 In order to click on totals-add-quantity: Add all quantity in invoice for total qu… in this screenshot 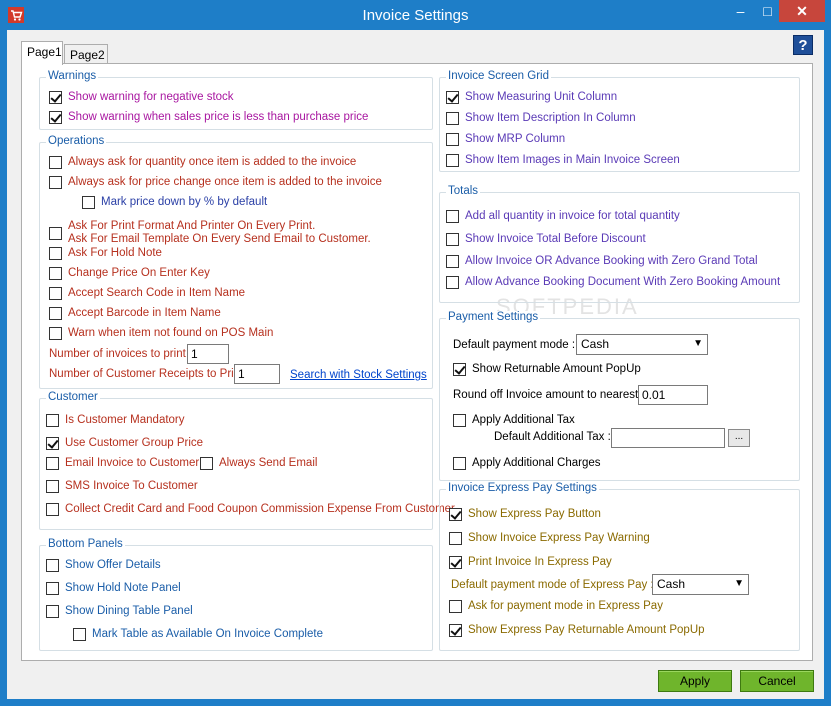, I will do `click(563, 216)`.